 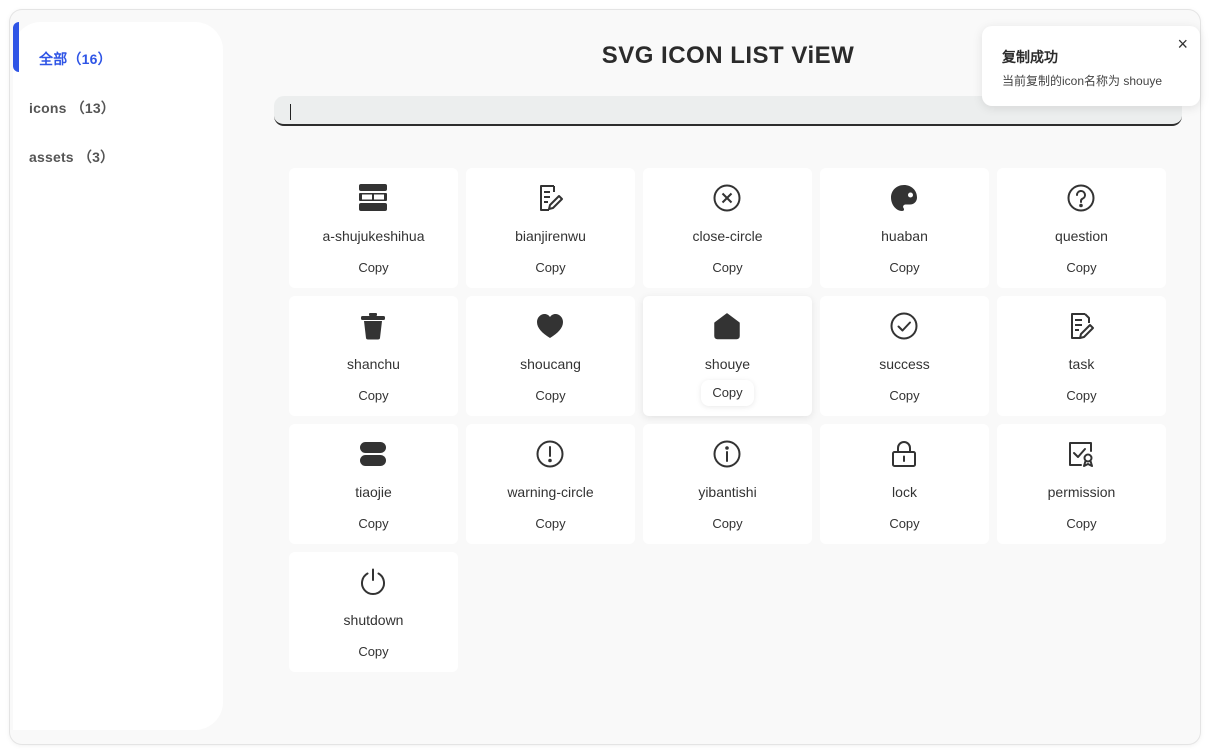 I want to click on text-cursor, so click(x=290, y=112).